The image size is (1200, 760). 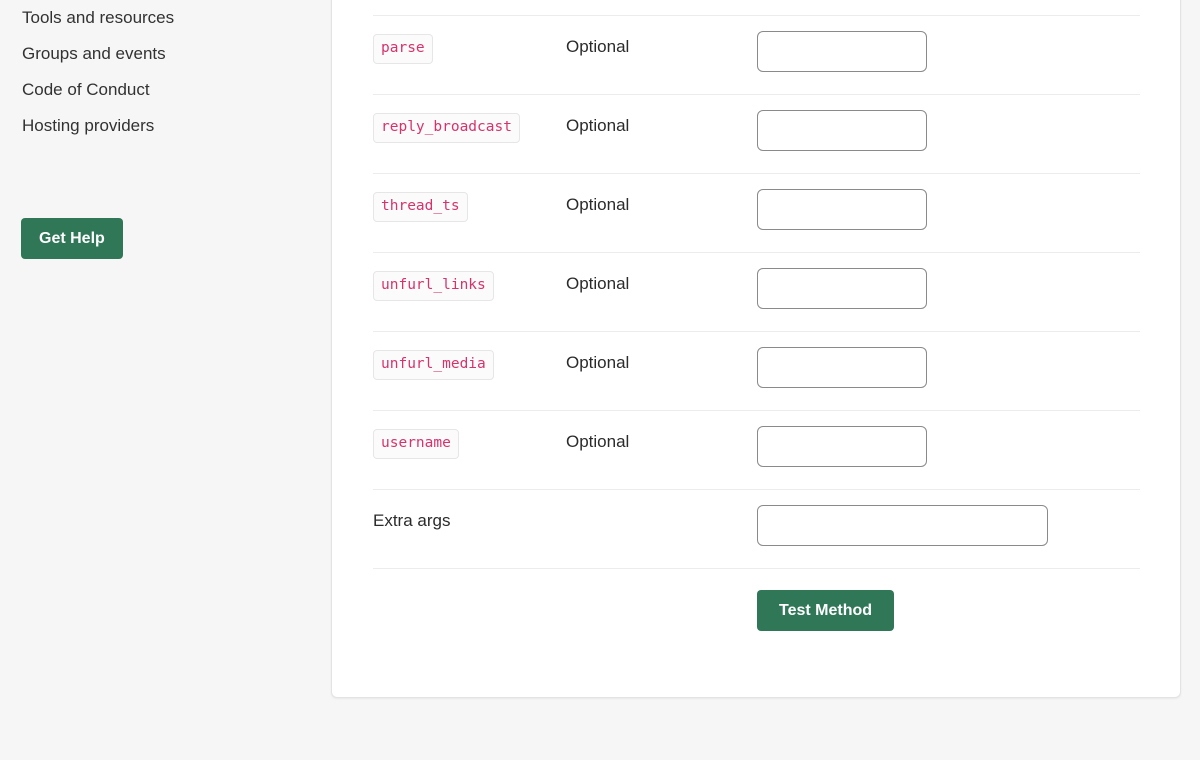 I want to click on param-name-cell: unfurl_media, so click(x=433, y=371).